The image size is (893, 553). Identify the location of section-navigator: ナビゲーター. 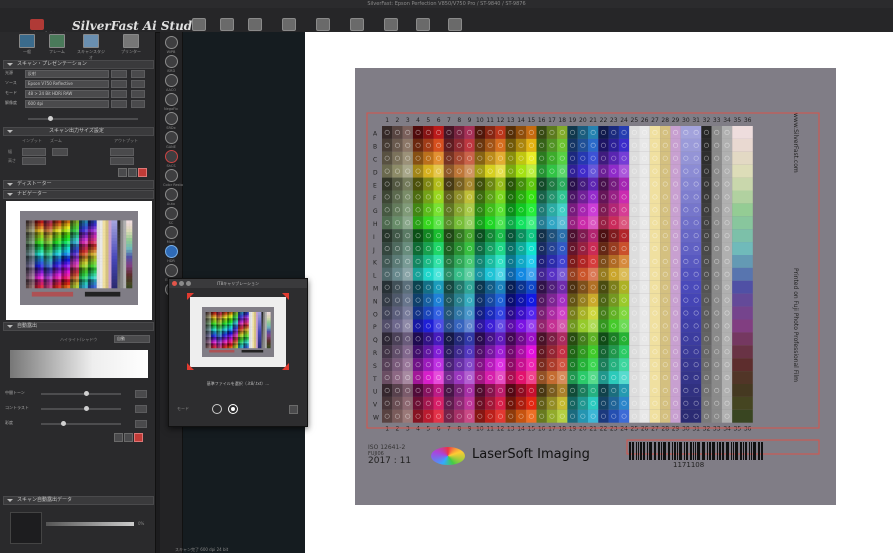
(78, 194).